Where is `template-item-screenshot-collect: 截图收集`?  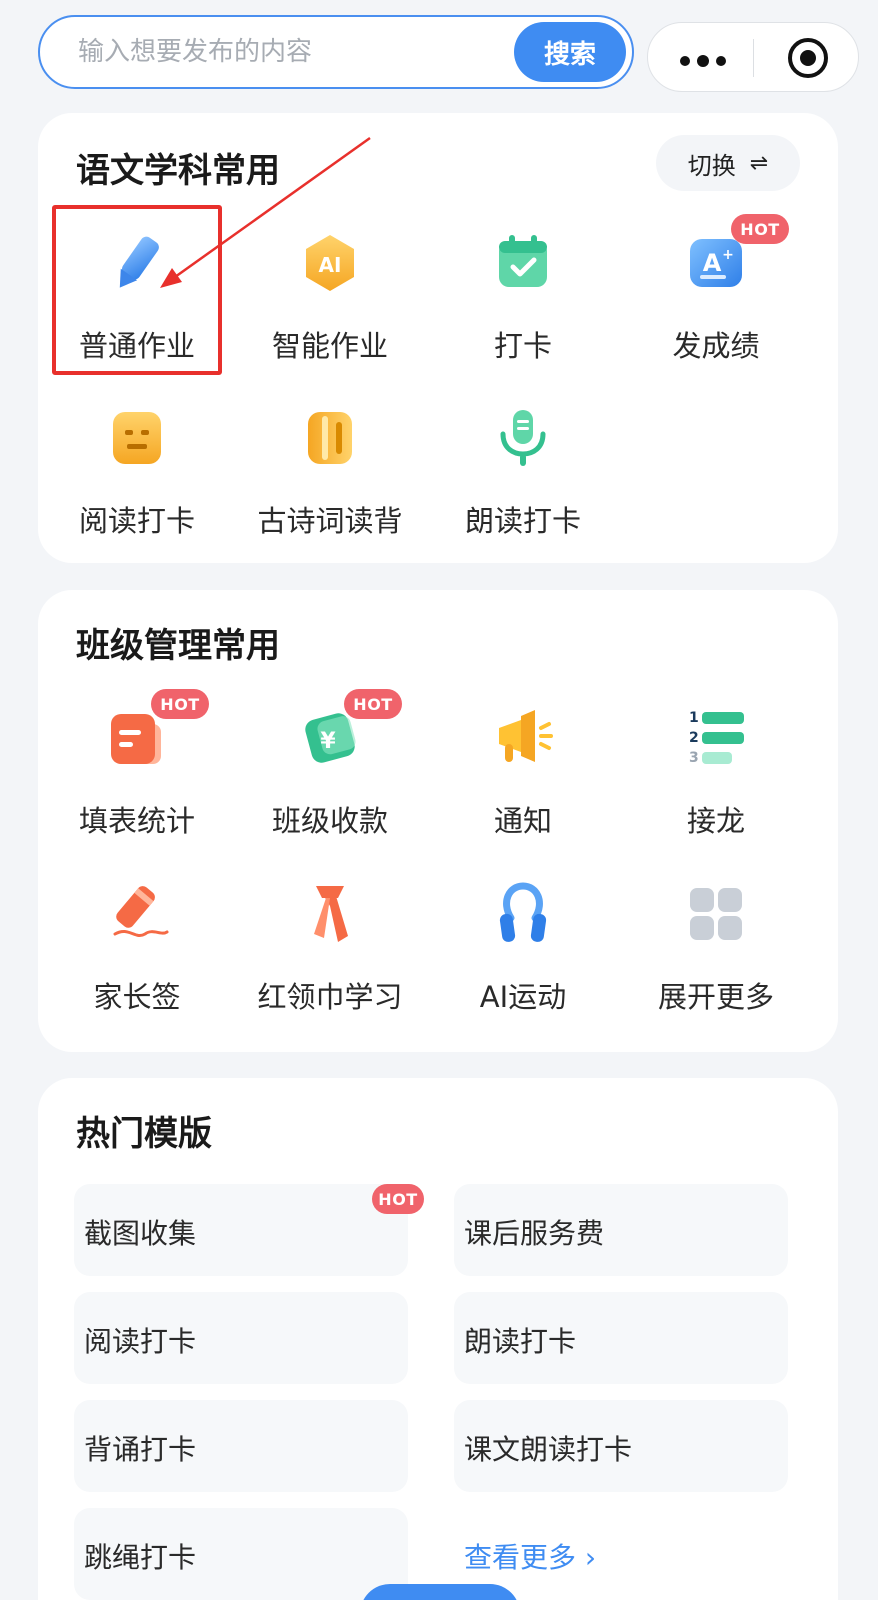 template-item-screenshot-collect: 截图收集 is located at coordinates (241, 1230).